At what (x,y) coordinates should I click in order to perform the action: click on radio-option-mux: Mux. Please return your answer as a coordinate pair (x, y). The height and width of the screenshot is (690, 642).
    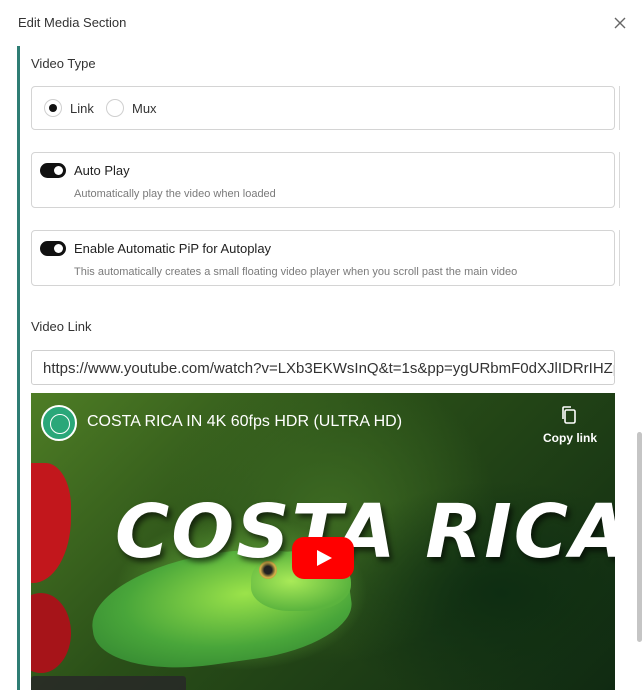
    Looking at the image, I should click on (131, 108).